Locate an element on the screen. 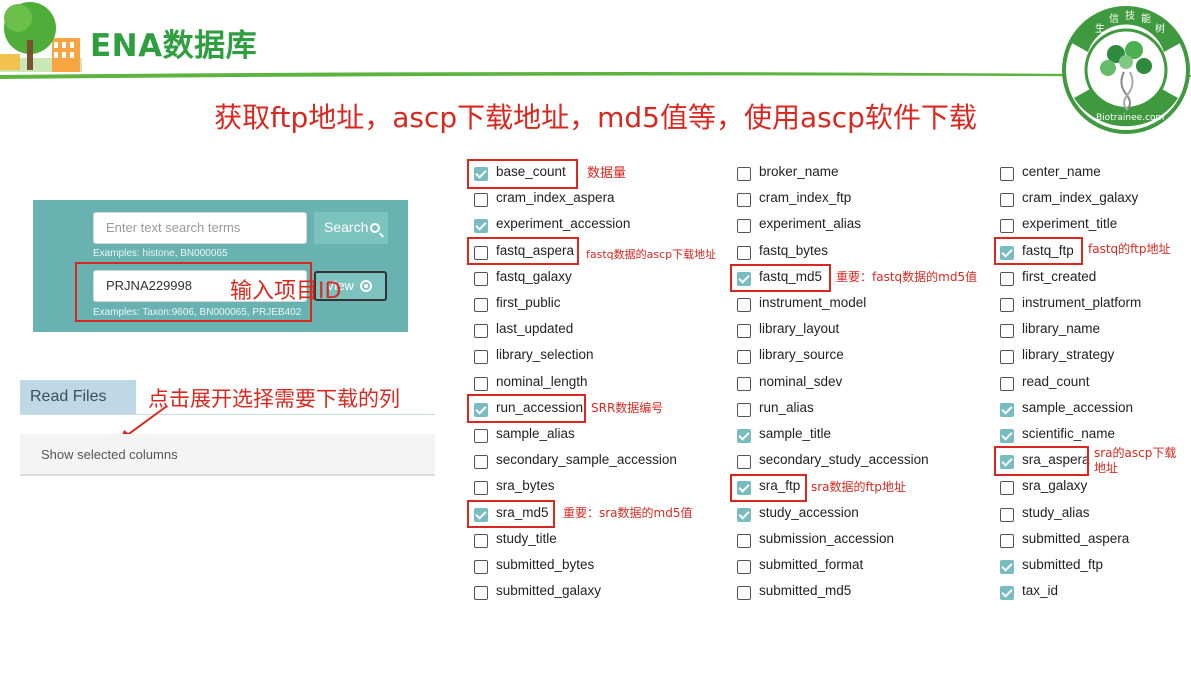 The height and width of the screenshot is (674, 1191). tree-decoration-icon is located at coordinates (41, 37).